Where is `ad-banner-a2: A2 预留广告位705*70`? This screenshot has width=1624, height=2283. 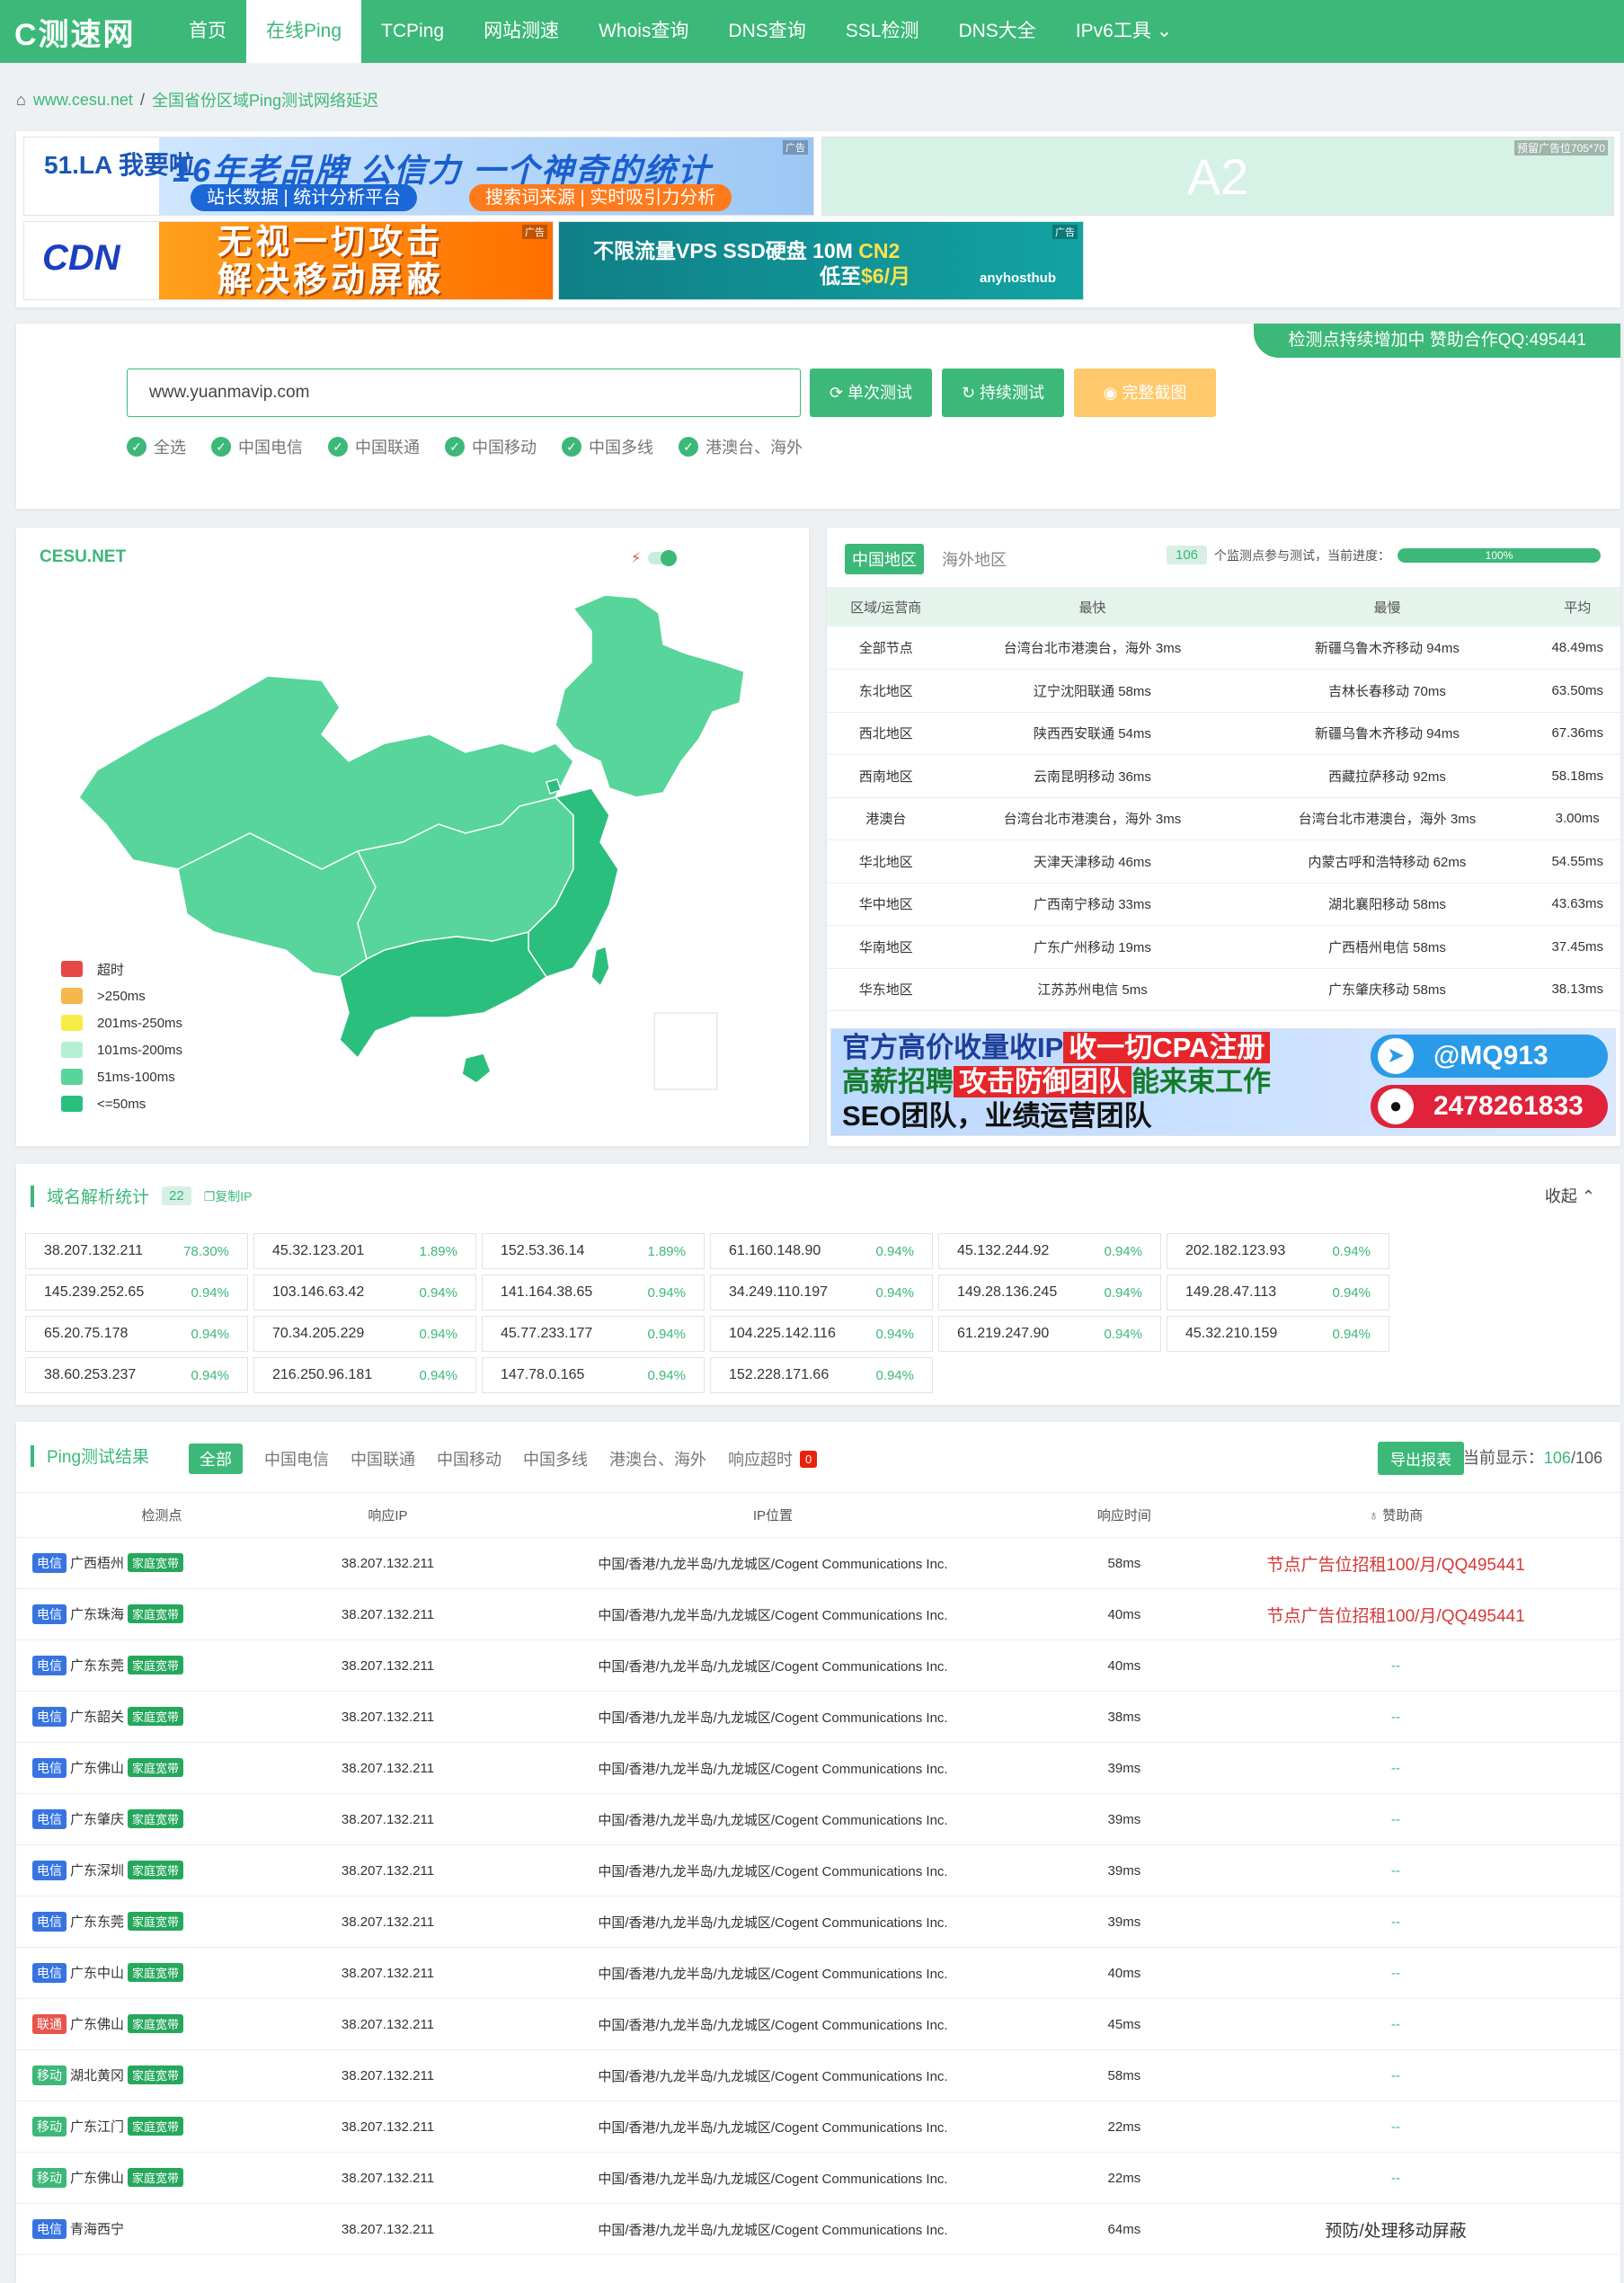
ad-banner-a2: A2 预留广告位705*70 is located at coordinates (1217, 177).